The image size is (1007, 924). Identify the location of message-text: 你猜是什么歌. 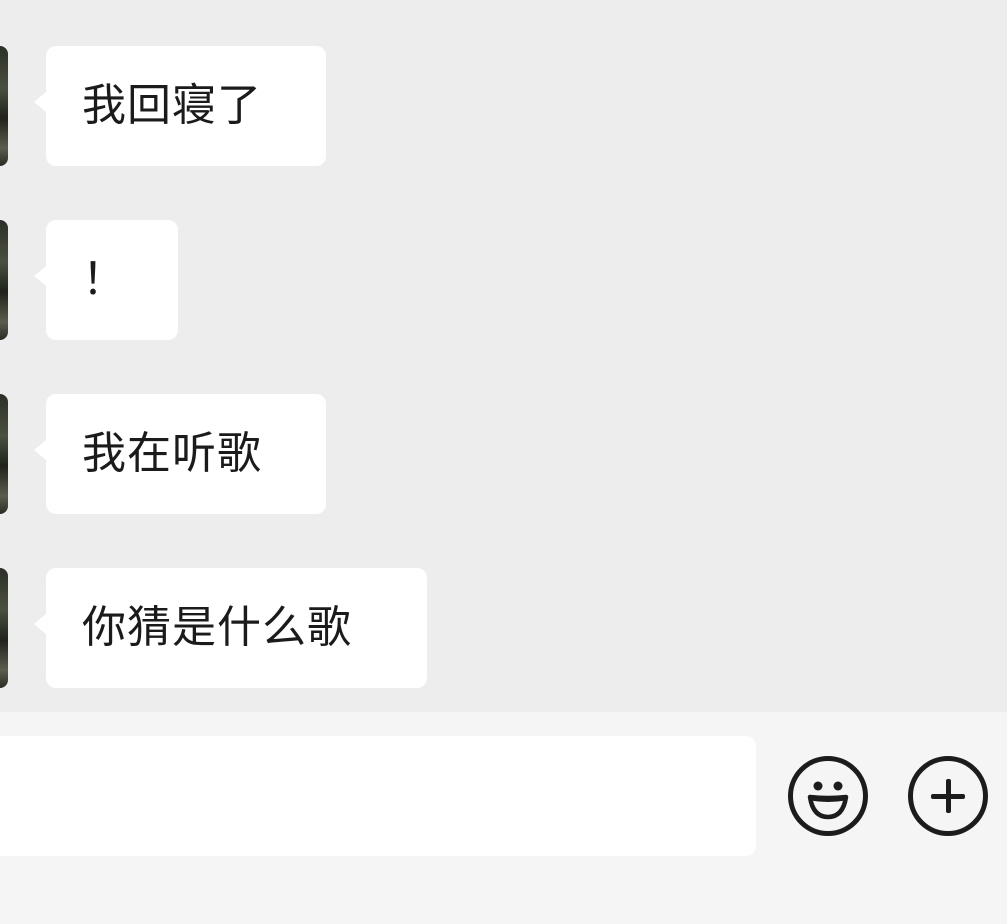
(217, 627).